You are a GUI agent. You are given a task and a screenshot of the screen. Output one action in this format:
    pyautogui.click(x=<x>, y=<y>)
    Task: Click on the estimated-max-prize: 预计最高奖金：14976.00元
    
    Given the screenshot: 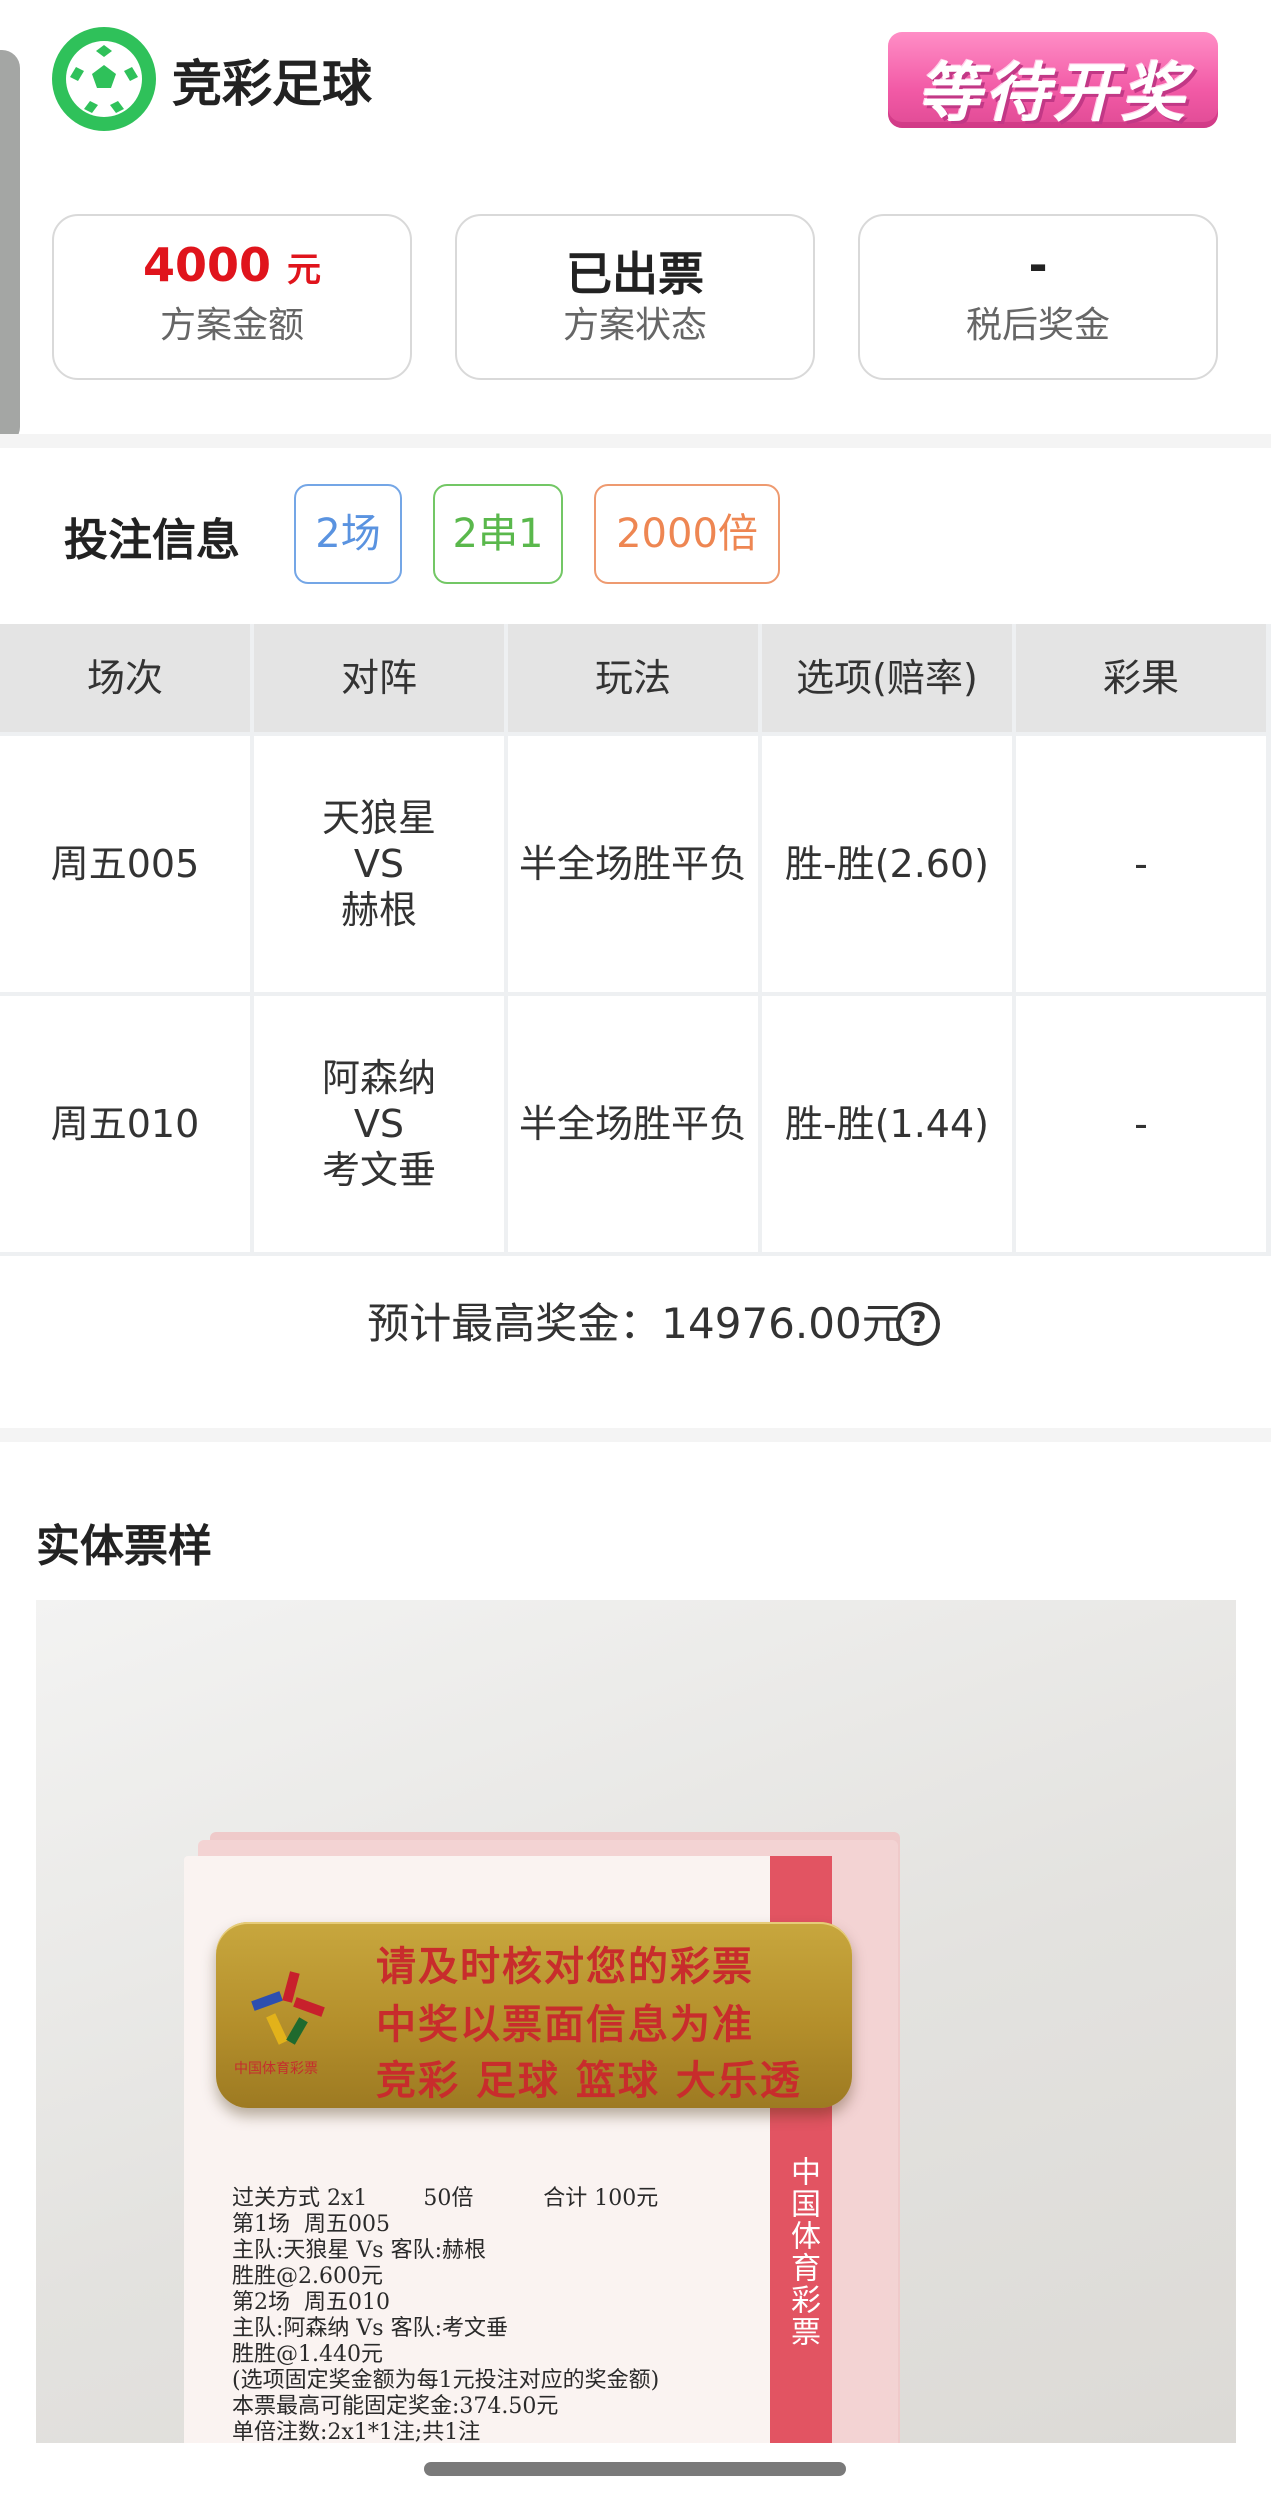 What is the action you would take?
    pyautogui.click(x=635, y=1323)
    